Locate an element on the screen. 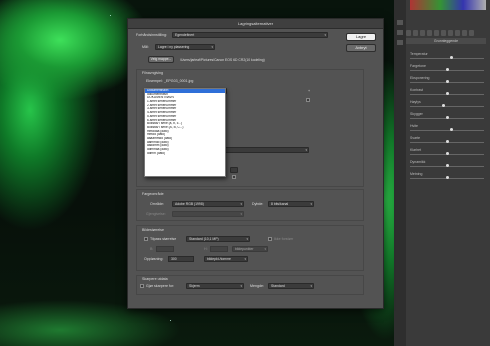  resolution-label: Oppløsning: is located at coordinates (154, 259).